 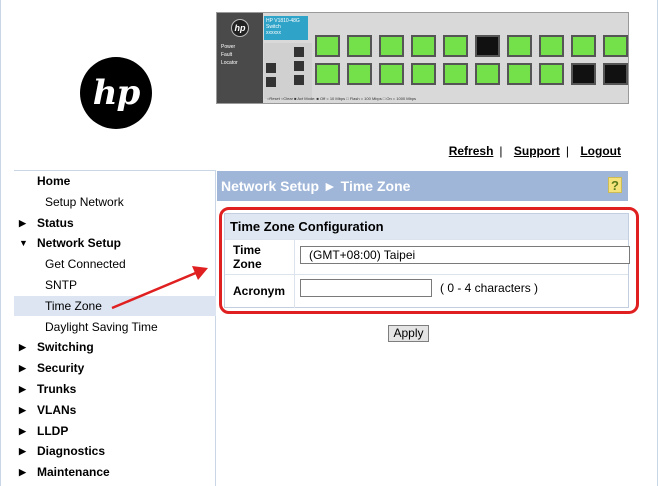 I want to click on sidebar-item-label: Daylight Saving Time, so click(x=101, y=326).